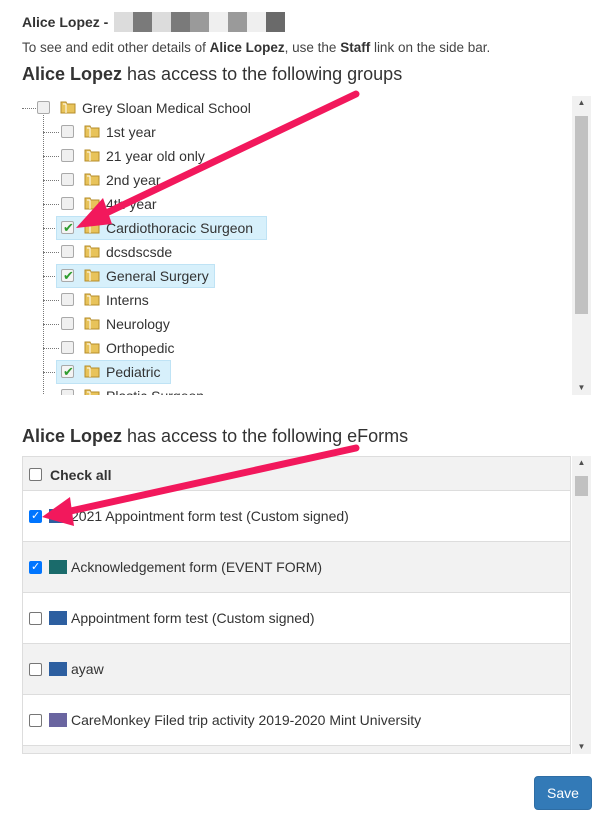 The width and height of the screenshot is (615, 819). What do you see at coordinates (296, 749) in the screenshot?
I see `eform-row-partial` at bounding box center [296, 749].